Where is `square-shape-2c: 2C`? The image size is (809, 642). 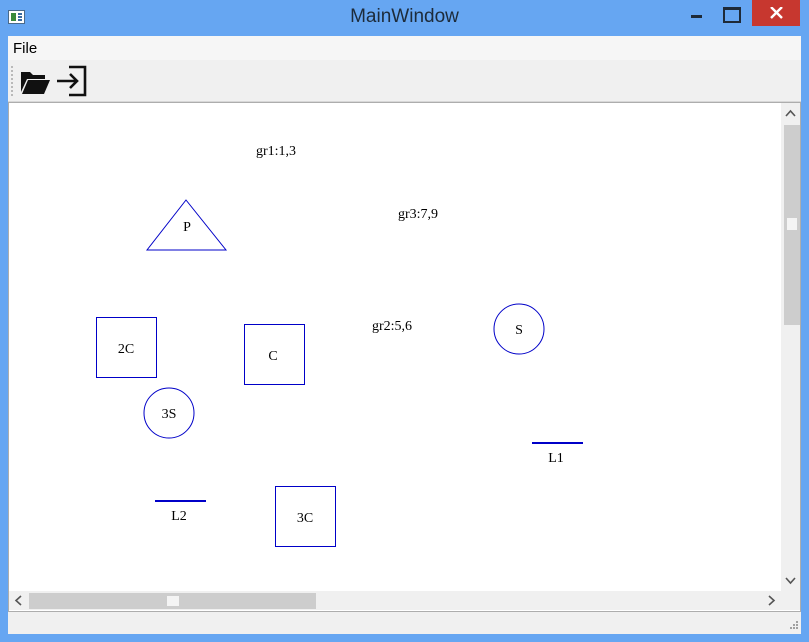 square-shape-2c: 2C is located at coordinates (126, 347).